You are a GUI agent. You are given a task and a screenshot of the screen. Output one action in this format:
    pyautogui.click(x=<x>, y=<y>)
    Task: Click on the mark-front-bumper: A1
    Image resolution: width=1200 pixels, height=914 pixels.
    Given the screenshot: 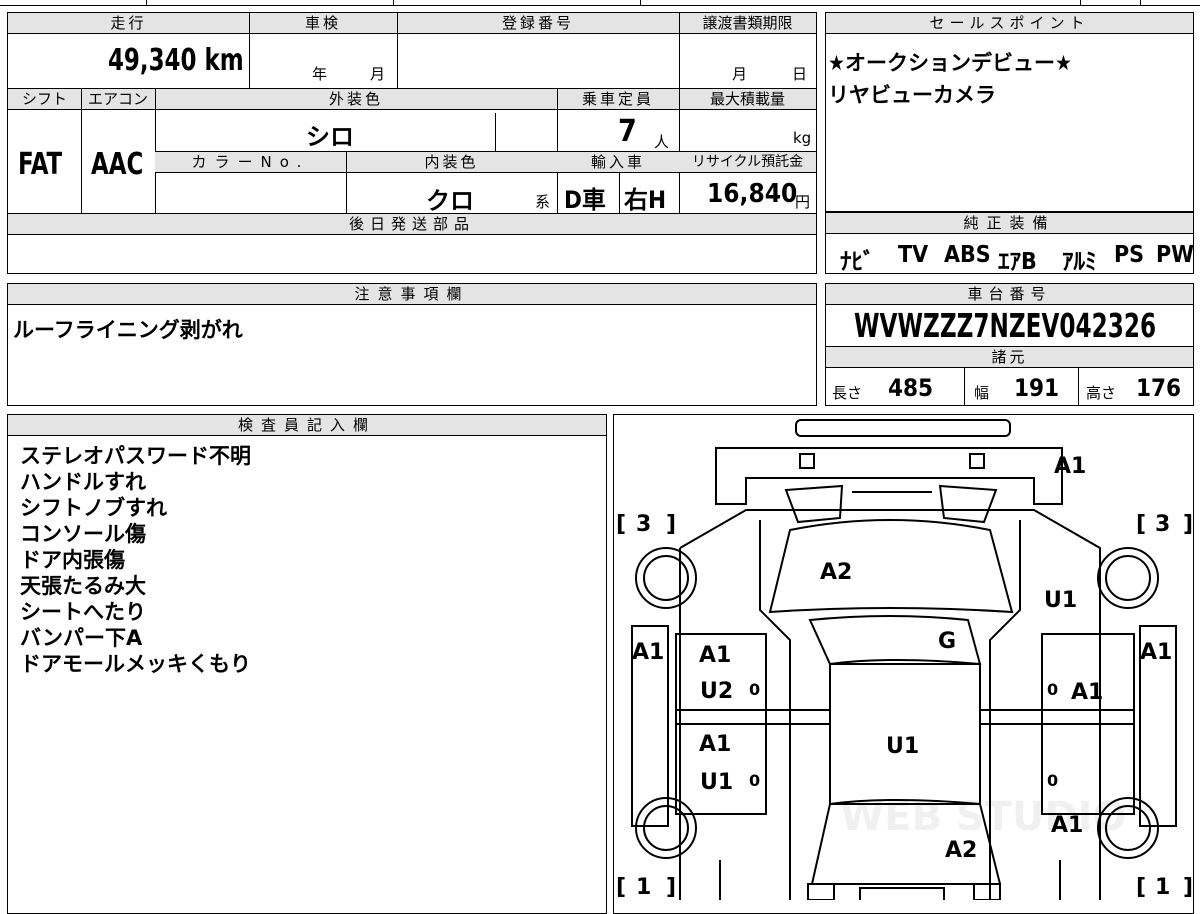 What is the action you would take?
    pyautogui.click(x=1070, y=466)
    